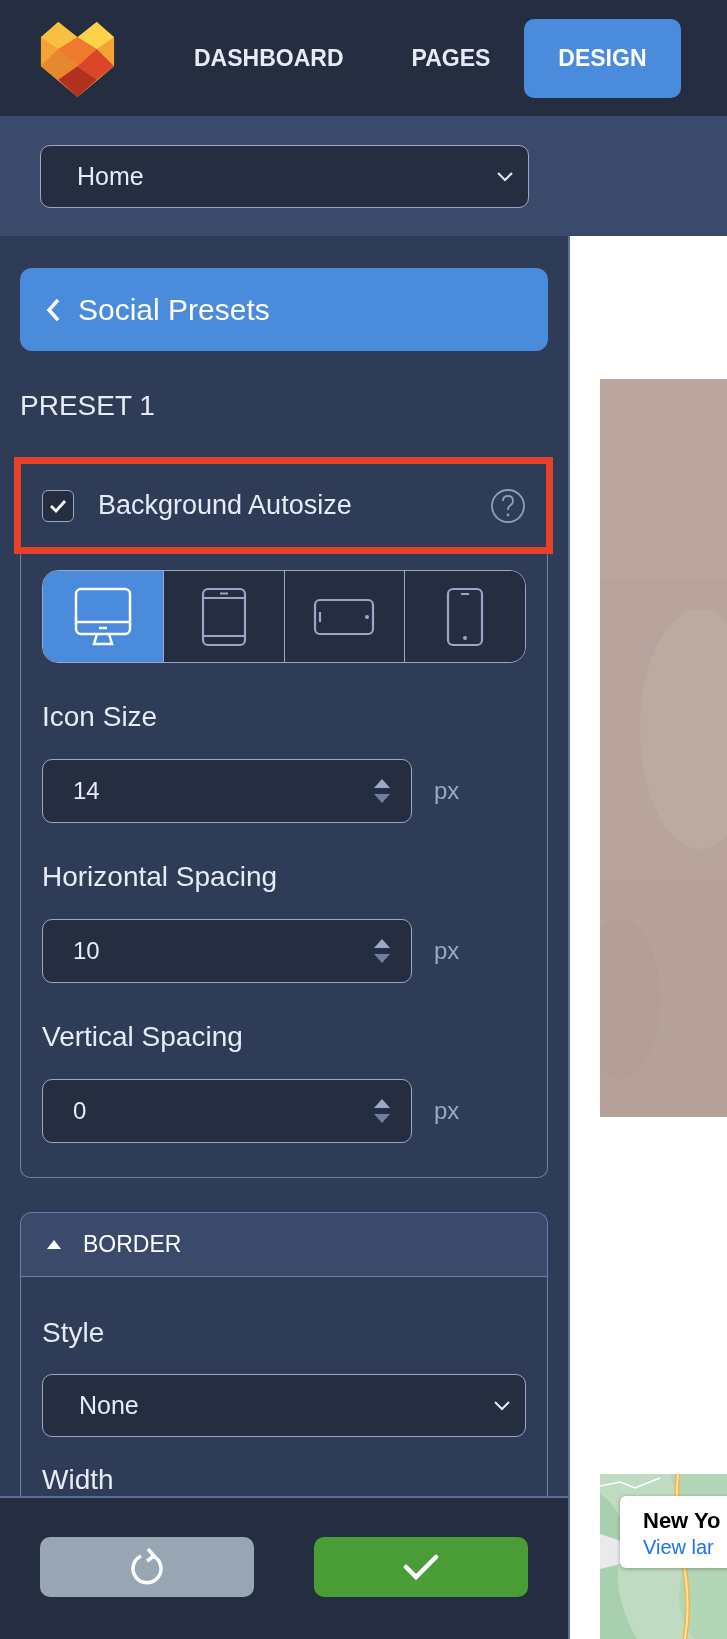 The height and width of the screenshot is (1639, 727). Describe the element at coordinates (225, 505) in the screenshot. I see `checkbox-label: Background Autosize` at that location.